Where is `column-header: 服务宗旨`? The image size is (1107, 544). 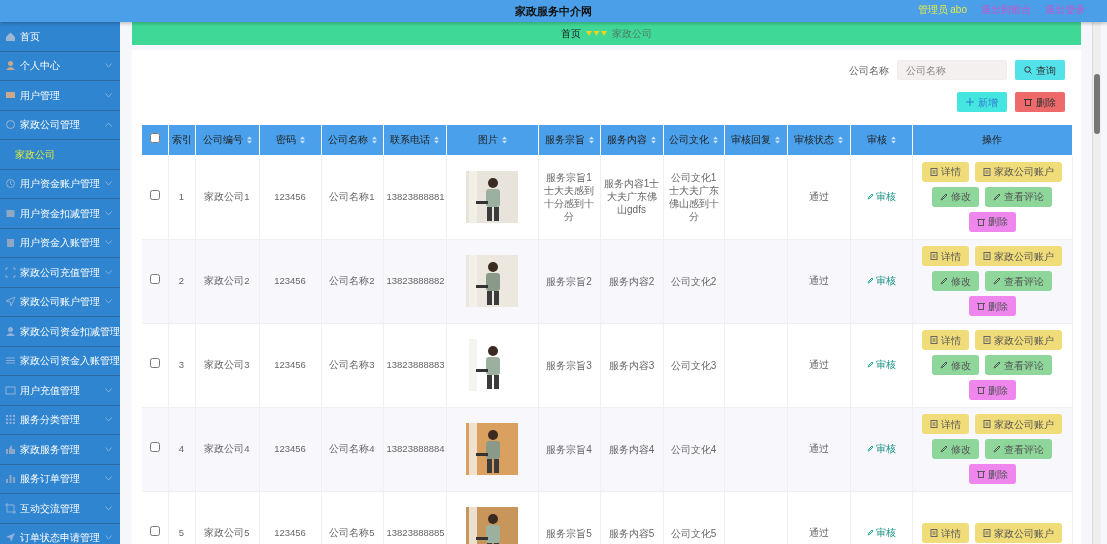
column-header: 服务宗旨 is located at coordinates (569, 140).